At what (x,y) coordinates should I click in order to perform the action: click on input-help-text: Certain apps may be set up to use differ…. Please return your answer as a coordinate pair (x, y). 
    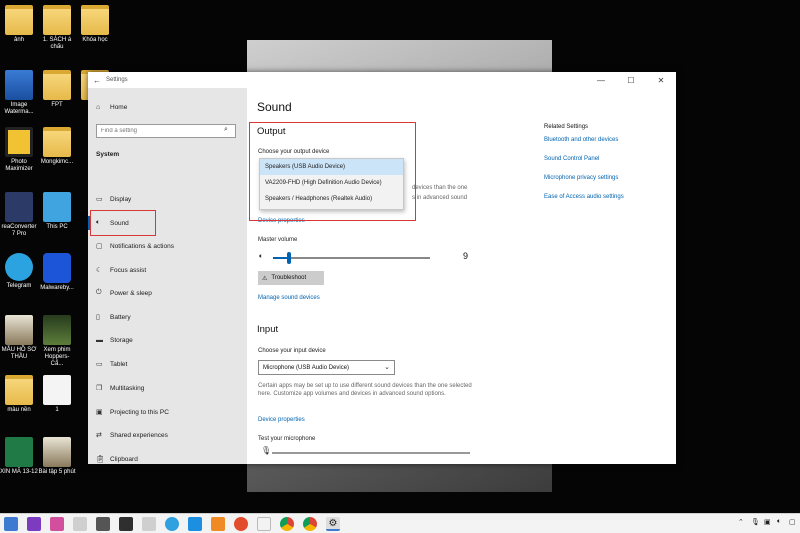
    Looking at the image, I should click on (365, 390).